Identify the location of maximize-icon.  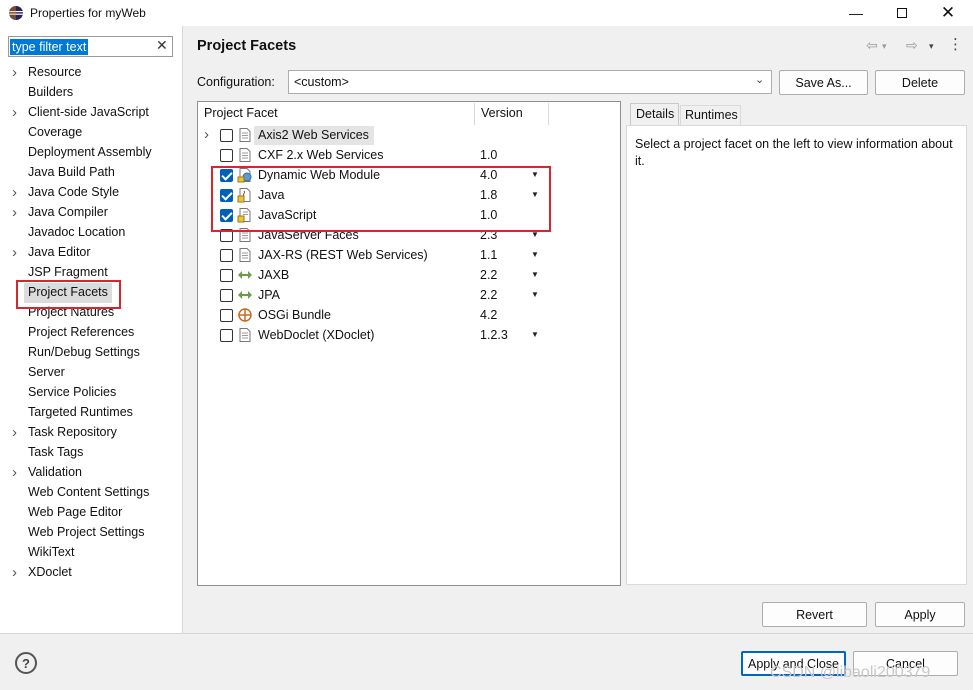
(902, 13).